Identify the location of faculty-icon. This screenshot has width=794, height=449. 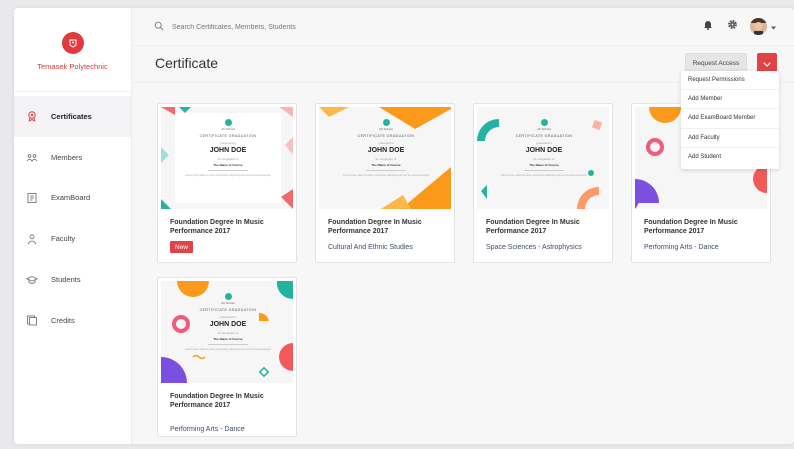
(32, 239).